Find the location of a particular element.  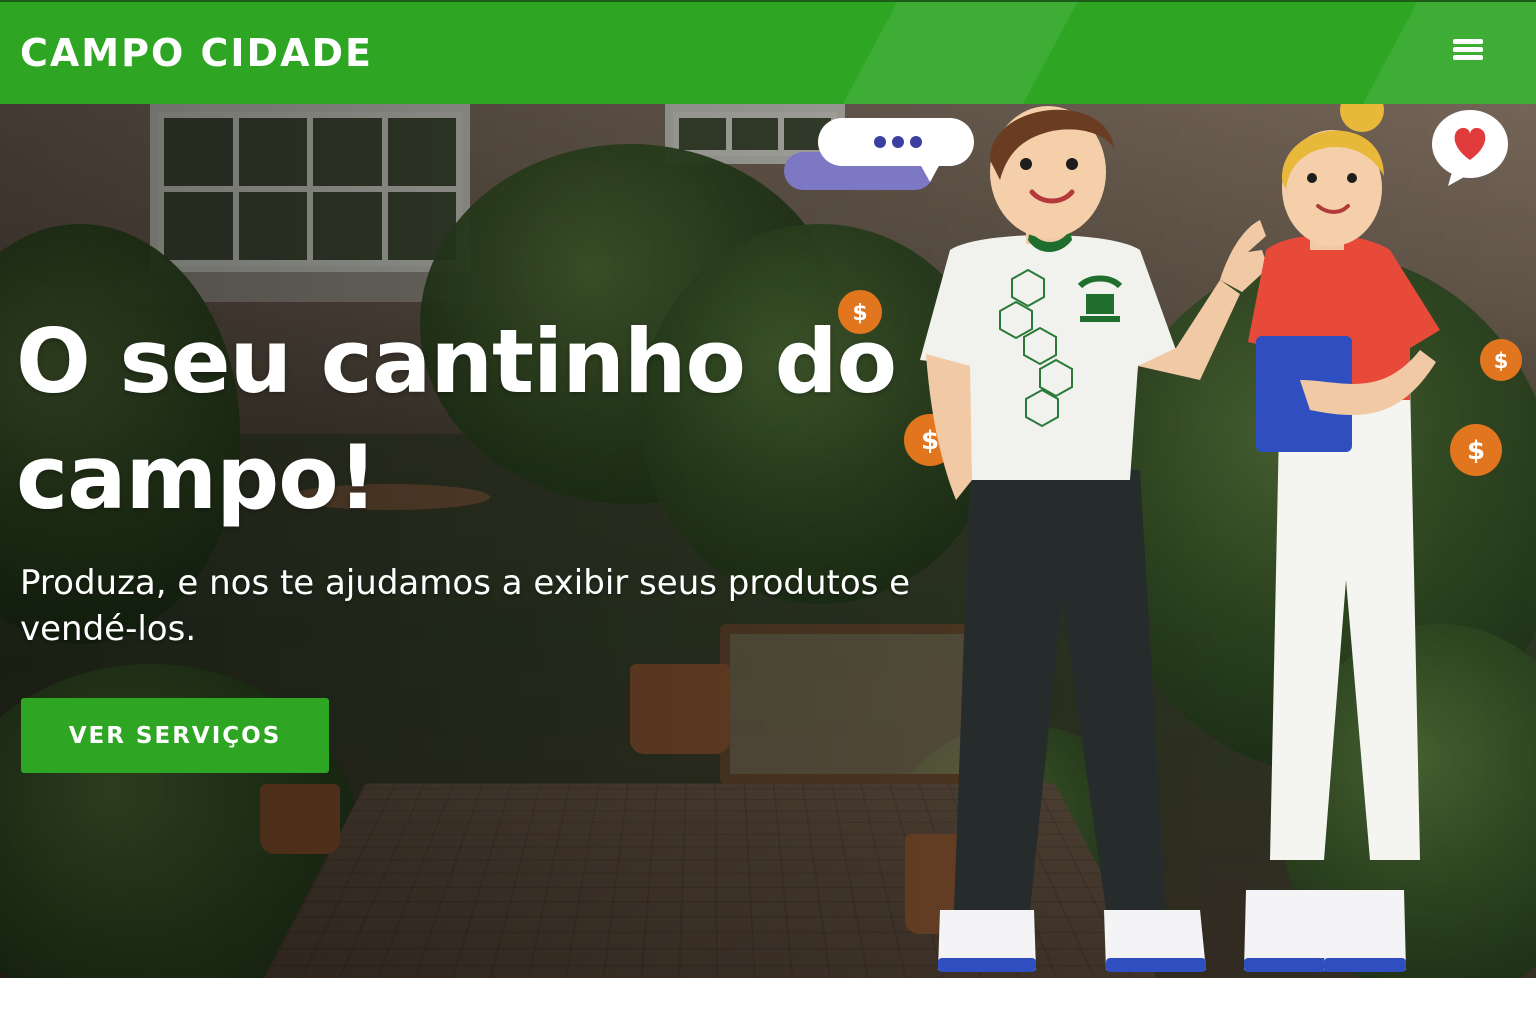

heart-bubble-icon is located at coordinates (1470, 148).